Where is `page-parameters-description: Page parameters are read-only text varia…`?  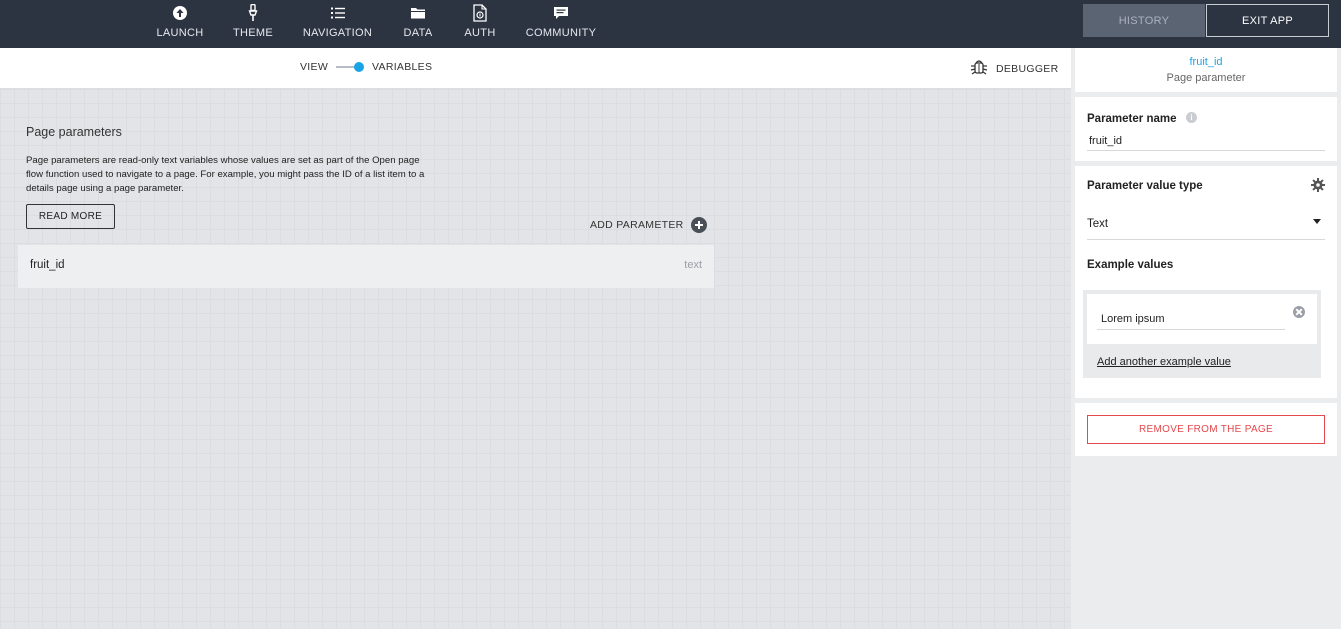 page-parameters-description: Page parameters are read-only text varia… is located at coordinates (225, 174).